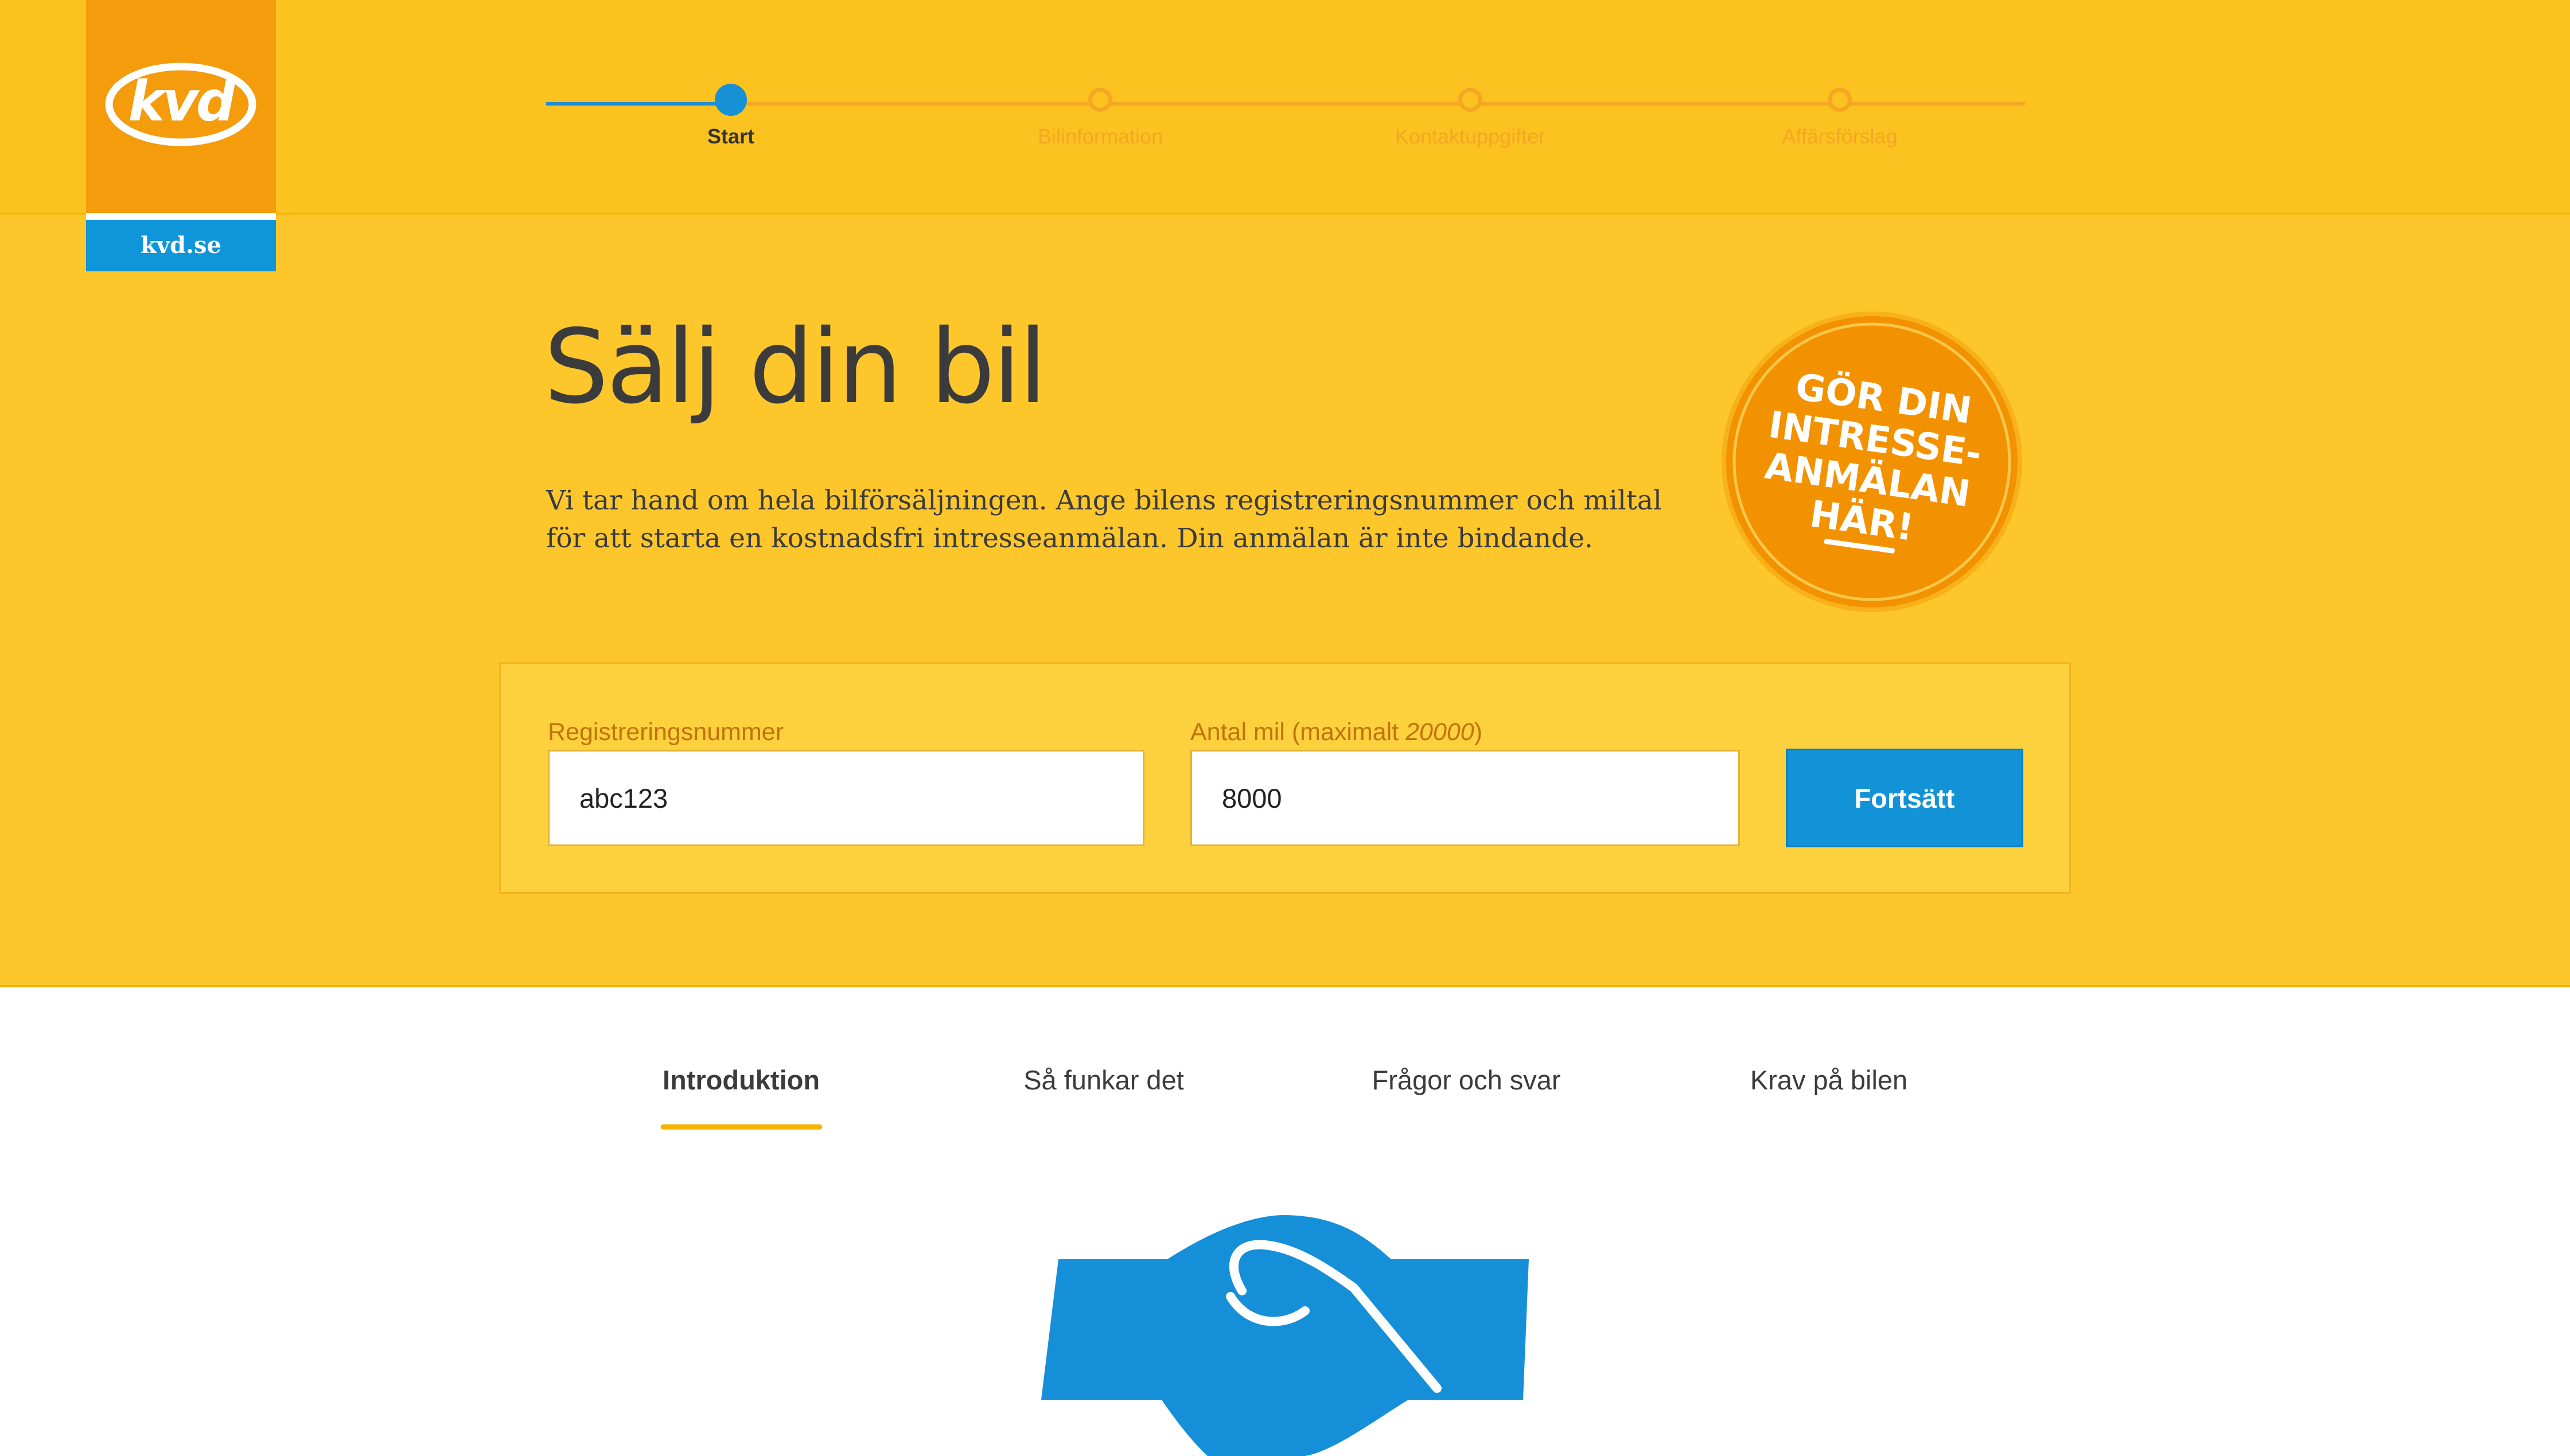 The width and height of the screenshot is (2570, 1456). I want to click on logo-divider, so click(181, 216).